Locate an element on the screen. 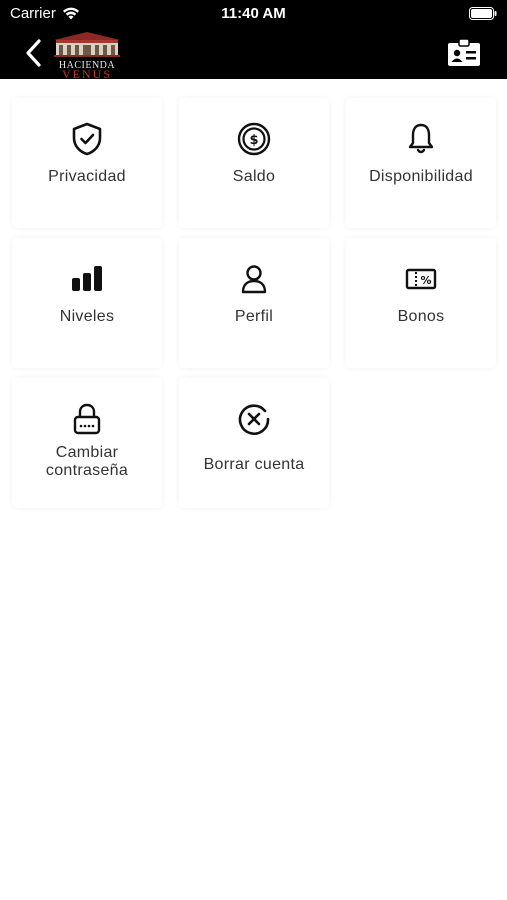 Image resolution: width=507 pixels, height=900 pixels. chevron-left-icon is located at coordinates (33, 53).